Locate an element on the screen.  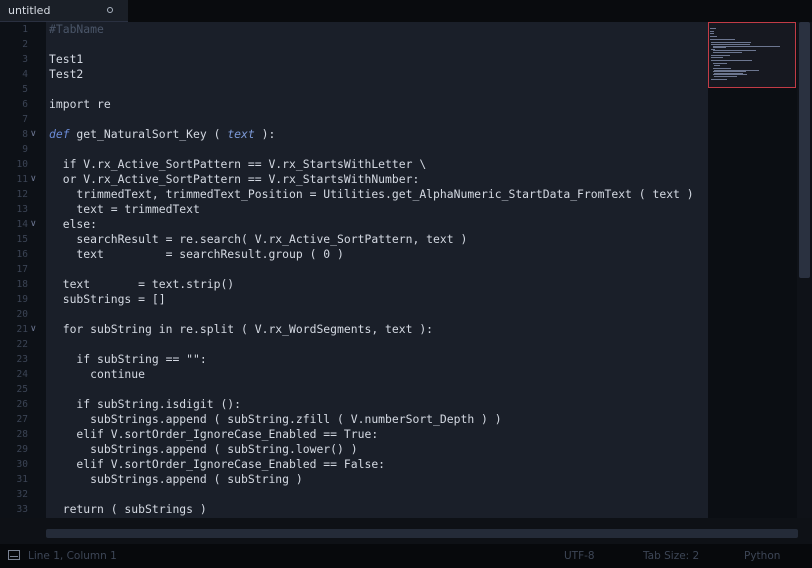
code-line: else: is located at coordinates (73, 224).